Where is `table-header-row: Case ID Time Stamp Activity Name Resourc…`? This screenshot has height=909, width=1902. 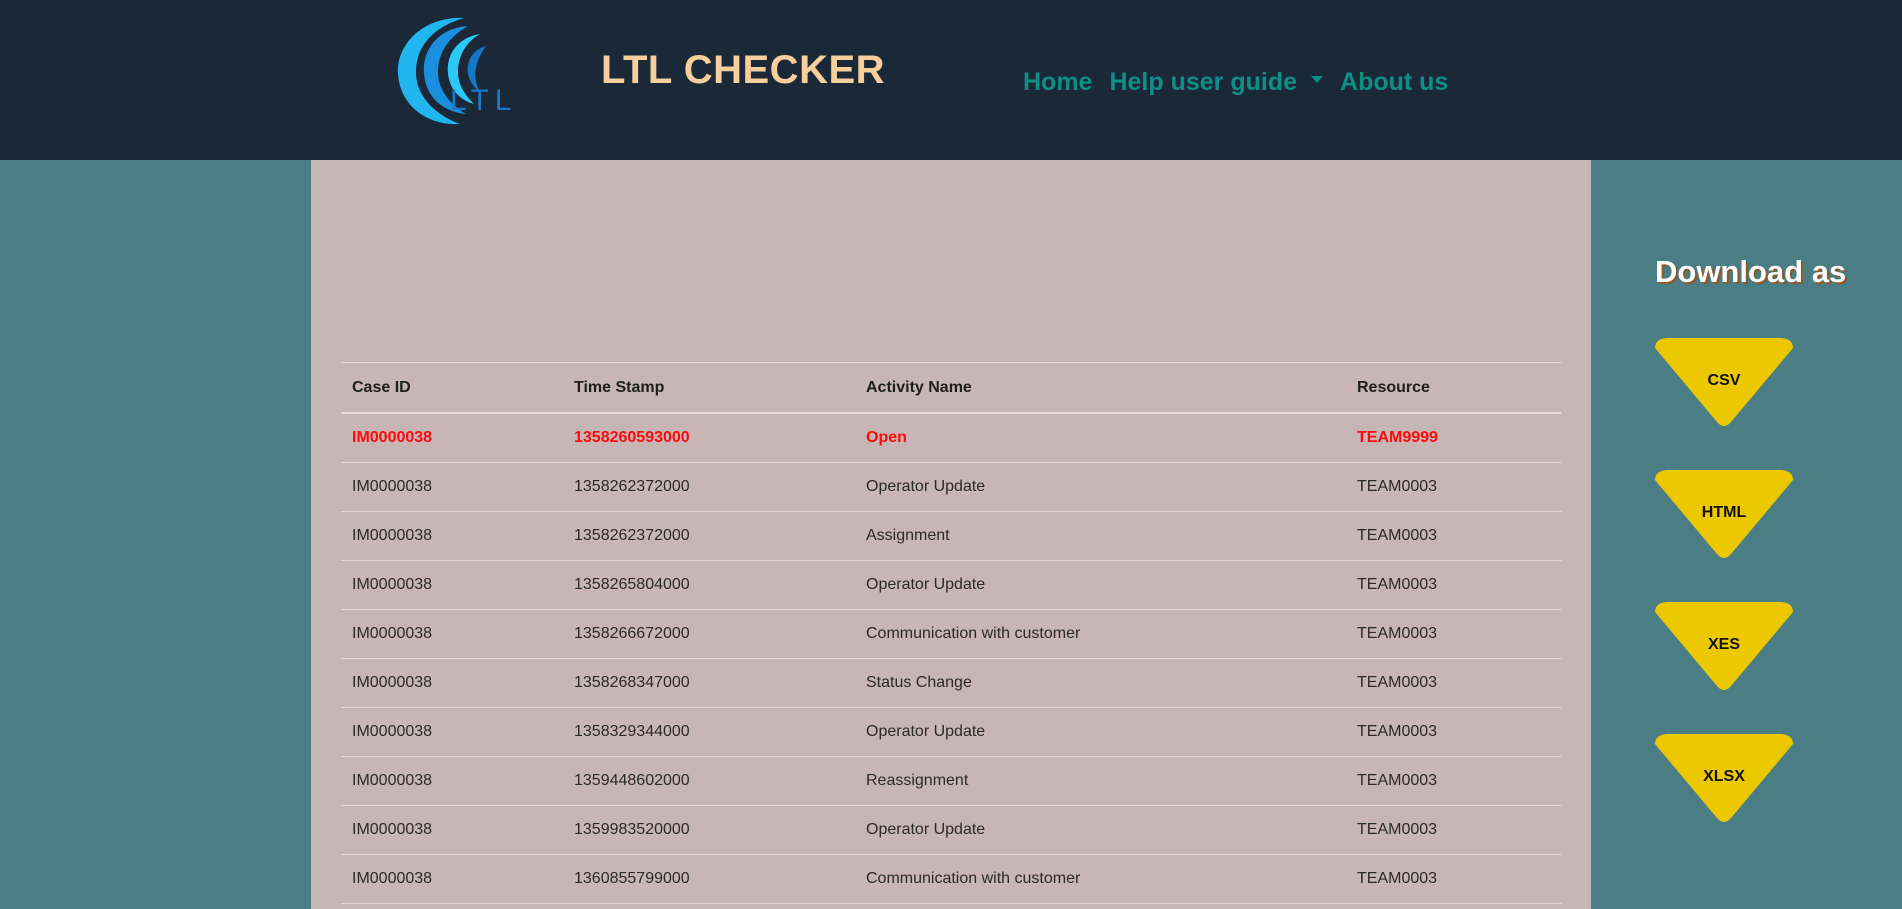
table-header-row: Case ID Time Stamp Activity Name Resourc… is located at coordinates (951, 388).